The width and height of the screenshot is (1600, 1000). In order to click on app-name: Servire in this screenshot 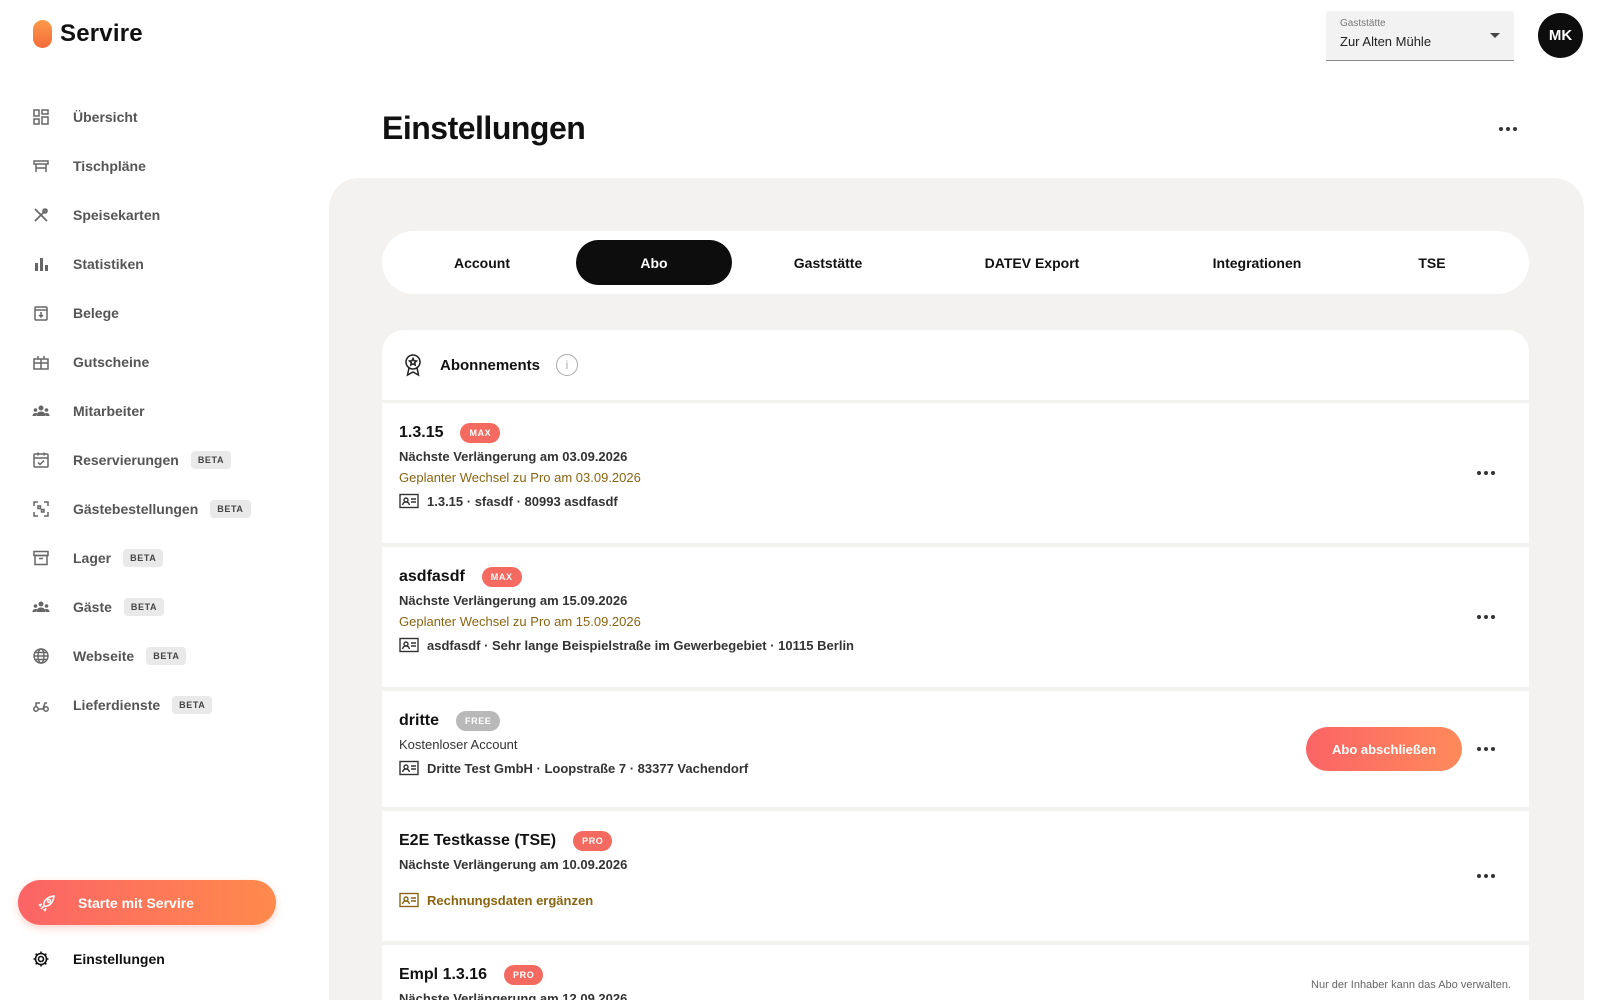, I will do `click(101, 33)`.